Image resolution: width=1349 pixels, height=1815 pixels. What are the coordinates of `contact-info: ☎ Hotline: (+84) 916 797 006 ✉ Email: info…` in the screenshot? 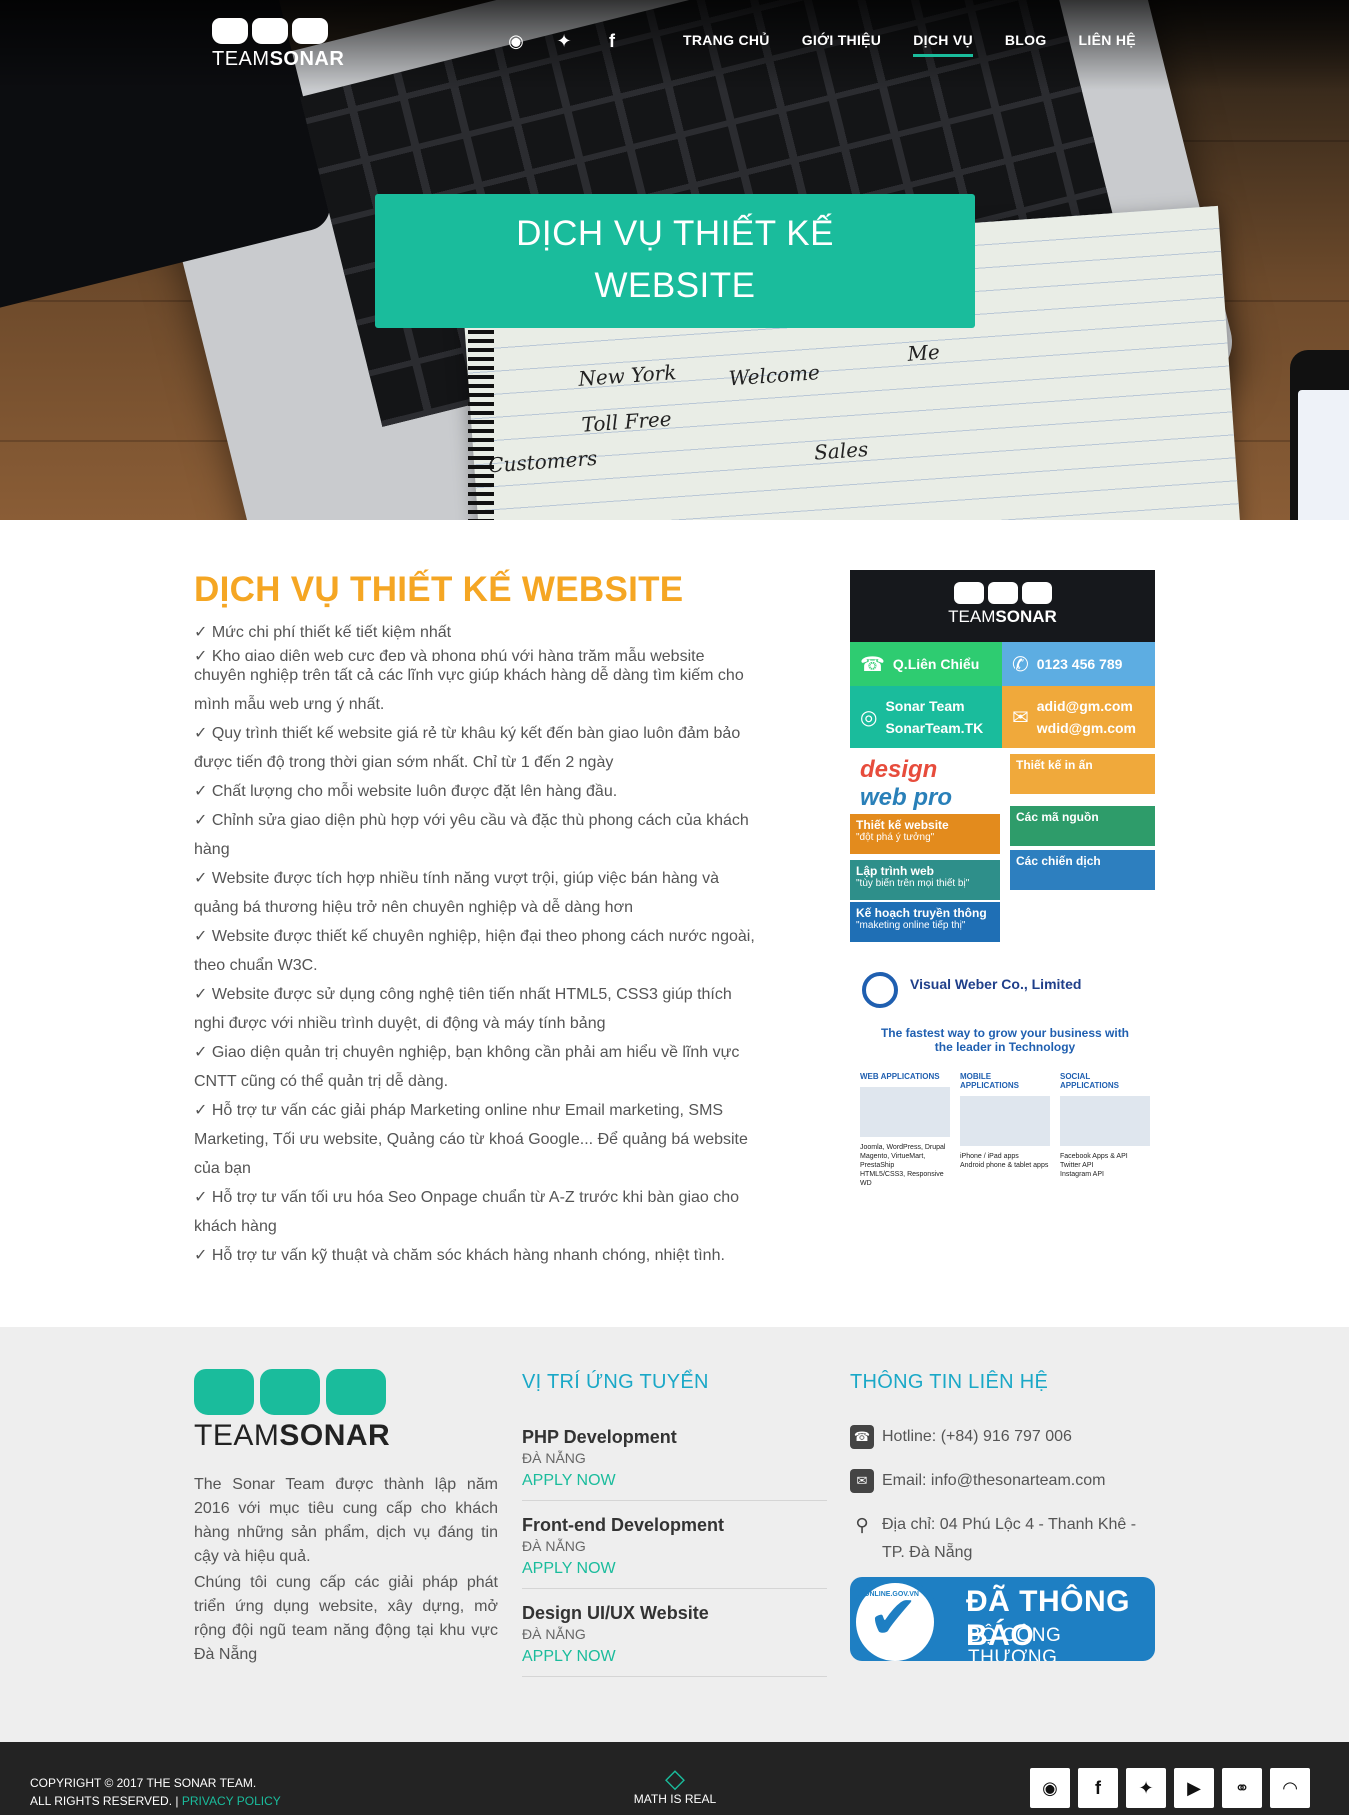 It's located at (1002, 1503).